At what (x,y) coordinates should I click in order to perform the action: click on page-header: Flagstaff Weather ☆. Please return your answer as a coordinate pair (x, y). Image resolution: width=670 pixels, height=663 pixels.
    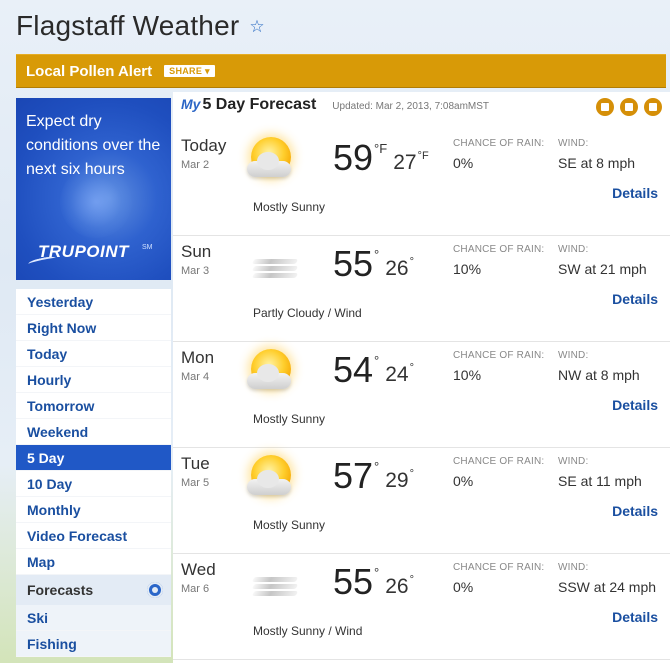
    Looking at the image, I should click on (140, 26).